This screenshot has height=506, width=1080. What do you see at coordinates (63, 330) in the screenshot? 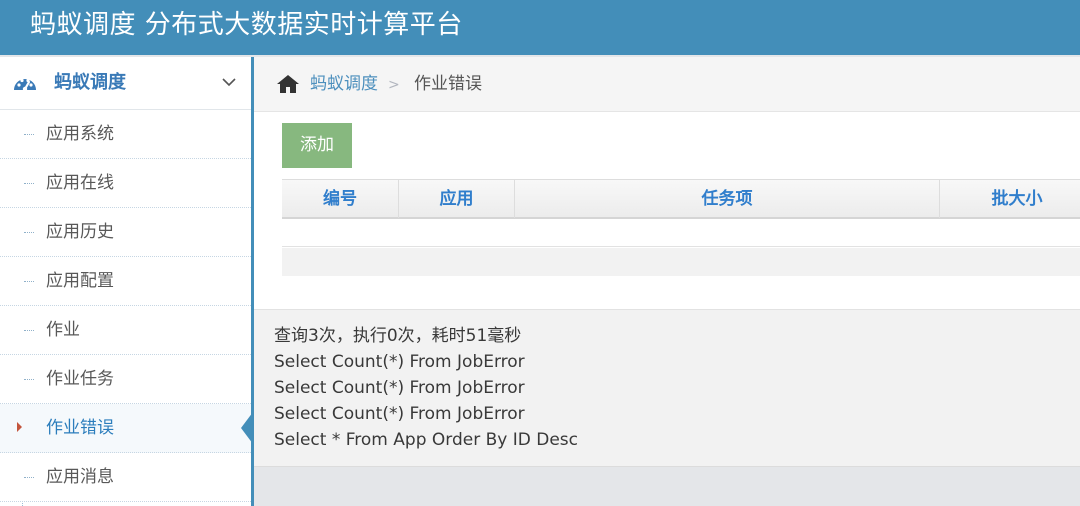
I see `sidebar-item-label: 作业` at bounding box center [63, 330].